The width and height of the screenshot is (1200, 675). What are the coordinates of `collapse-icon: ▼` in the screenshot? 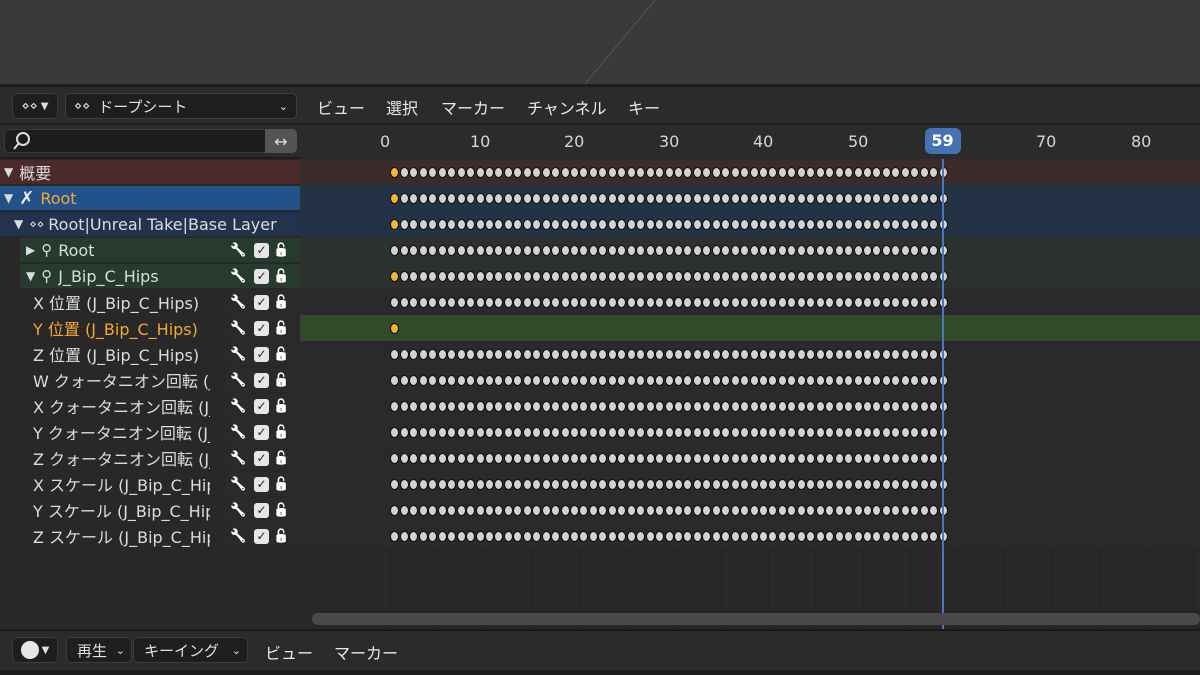 It's located at (8, 198).